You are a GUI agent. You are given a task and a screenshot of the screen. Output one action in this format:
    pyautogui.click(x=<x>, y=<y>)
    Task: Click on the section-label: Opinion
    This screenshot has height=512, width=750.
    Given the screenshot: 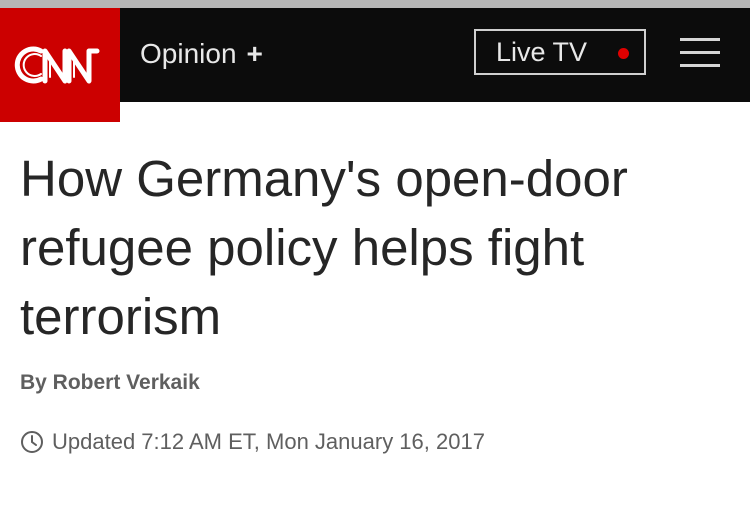 What is the action you would take?
    pyautogui.click(x=188, y=53)
    